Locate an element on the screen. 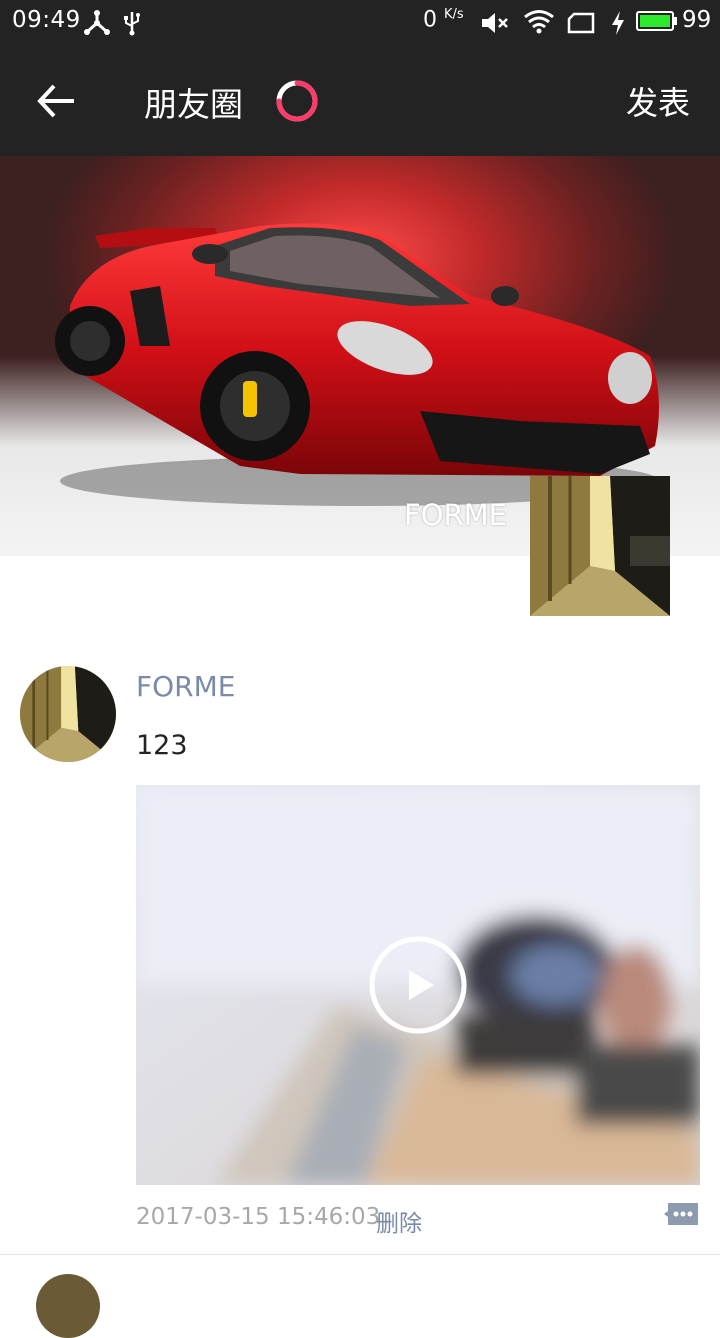 The image size is (720, 1338). status-bar: 09:49 0 K/s 99 is located at coordinates (360, 24).